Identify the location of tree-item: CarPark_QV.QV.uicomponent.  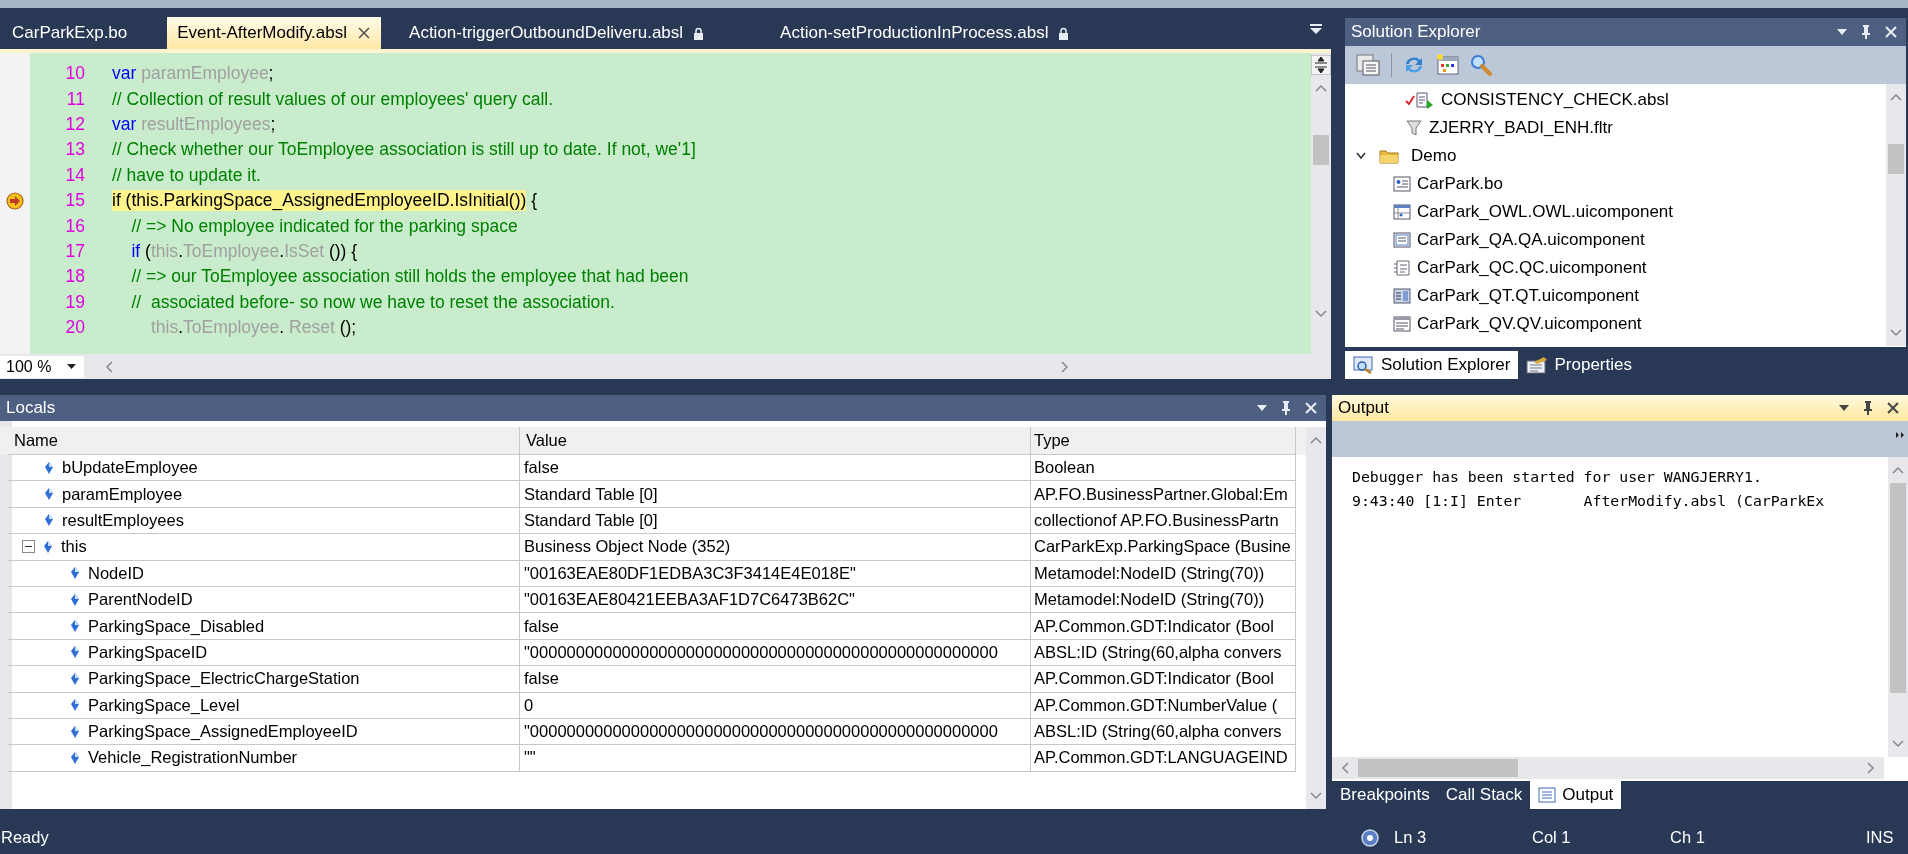
(1529, 324).